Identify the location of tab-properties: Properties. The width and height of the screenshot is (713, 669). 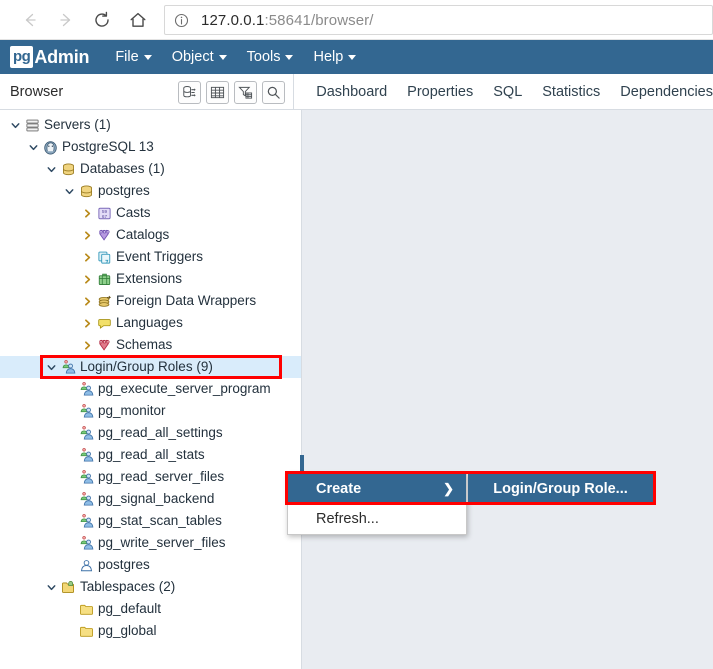
(440, 92).